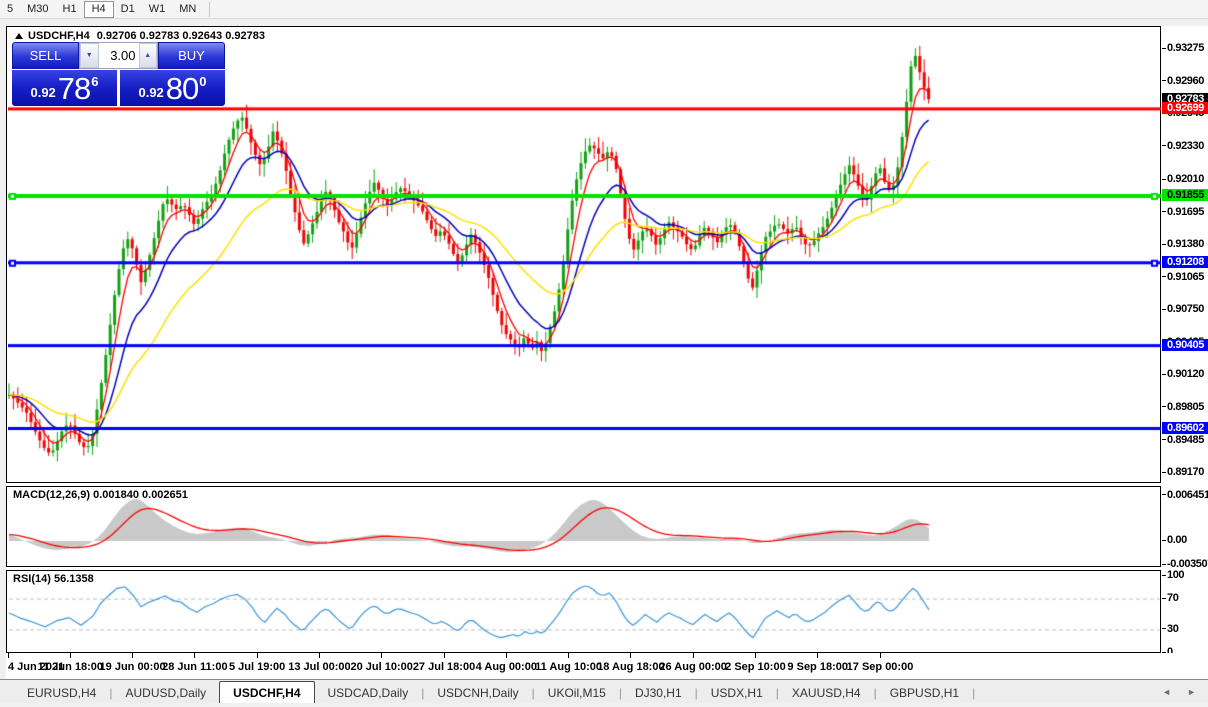  Describe the element at coordinates (1185, 309) in the screenshot. I see `price-axis-tick: 0.90750` at that location.